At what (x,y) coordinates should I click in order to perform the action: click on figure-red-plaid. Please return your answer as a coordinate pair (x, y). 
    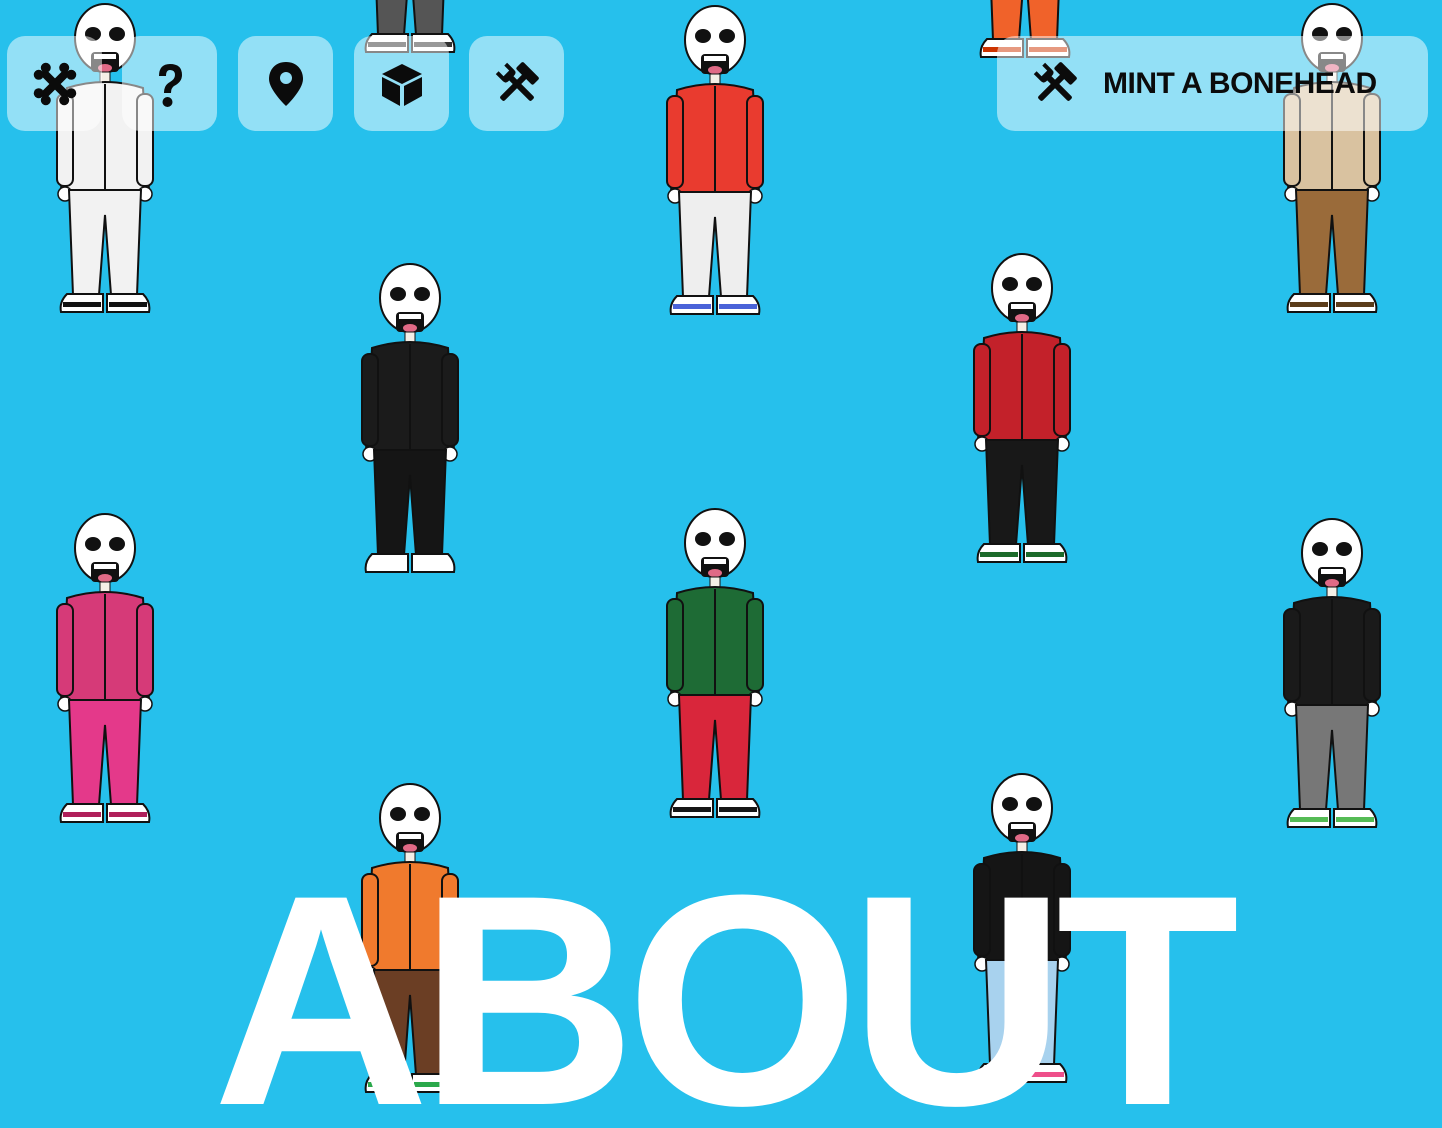
    Looking at the image, I should click on (1022, 410).